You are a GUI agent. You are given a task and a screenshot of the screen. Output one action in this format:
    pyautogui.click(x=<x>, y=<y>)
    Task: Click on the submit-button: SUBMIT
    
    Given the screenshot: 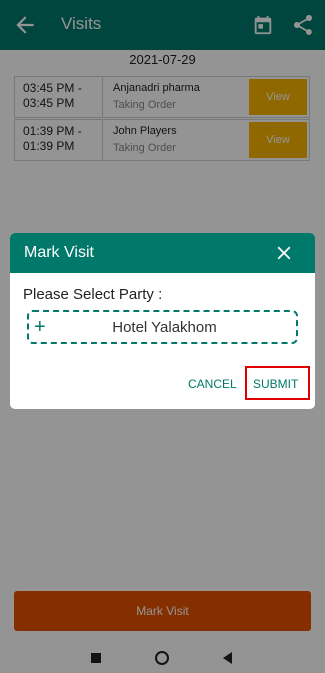 What is the action you would take?
    pyautogui.click(x=275, y=384)
    